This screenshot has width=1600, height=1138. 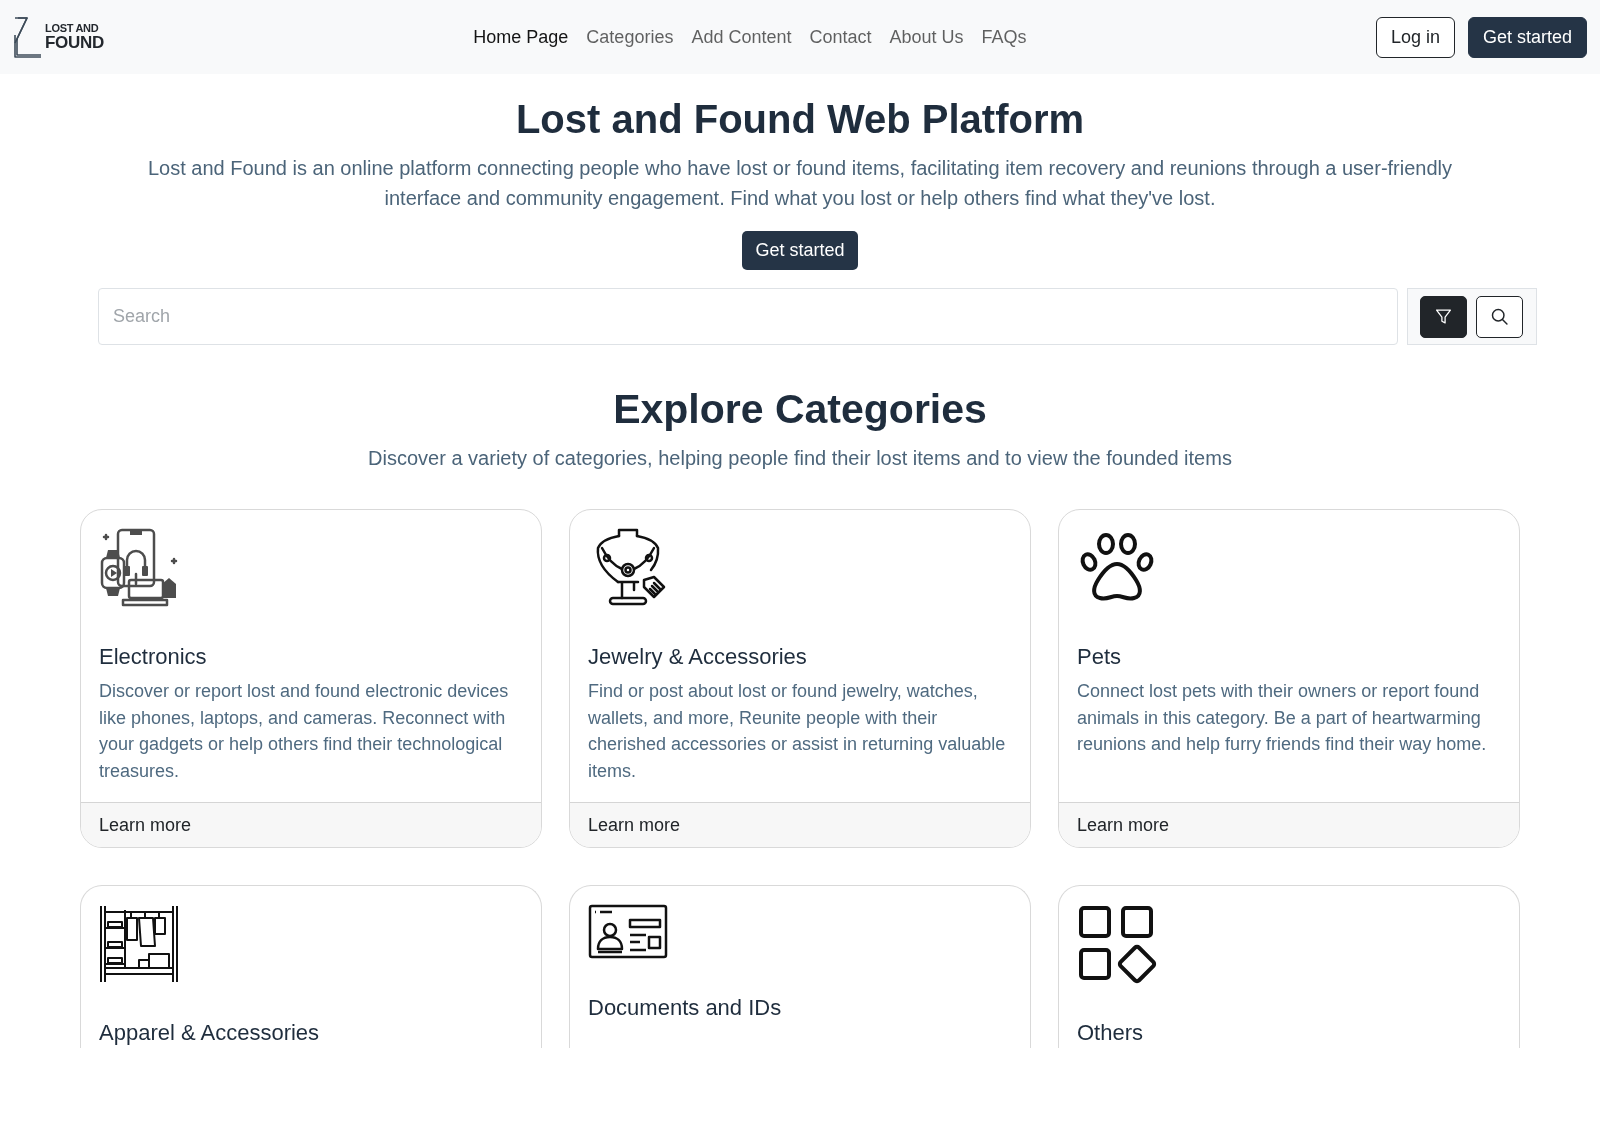 I want to click on page-title: Lost and Found Web Platform, so click(x=800, y=119).